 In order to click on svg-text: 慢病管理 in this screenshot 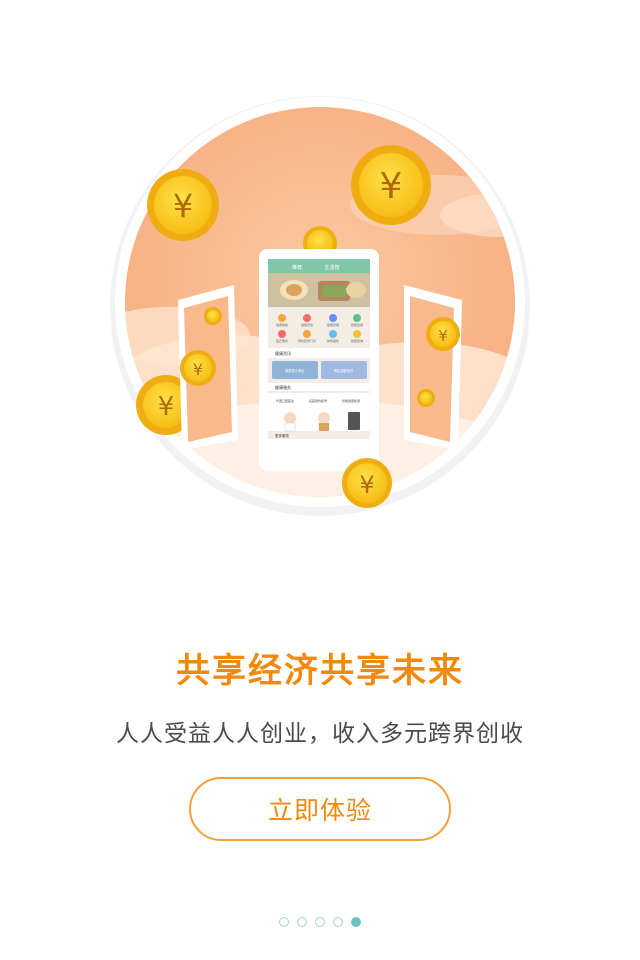, I will do `click(333, 324)`.